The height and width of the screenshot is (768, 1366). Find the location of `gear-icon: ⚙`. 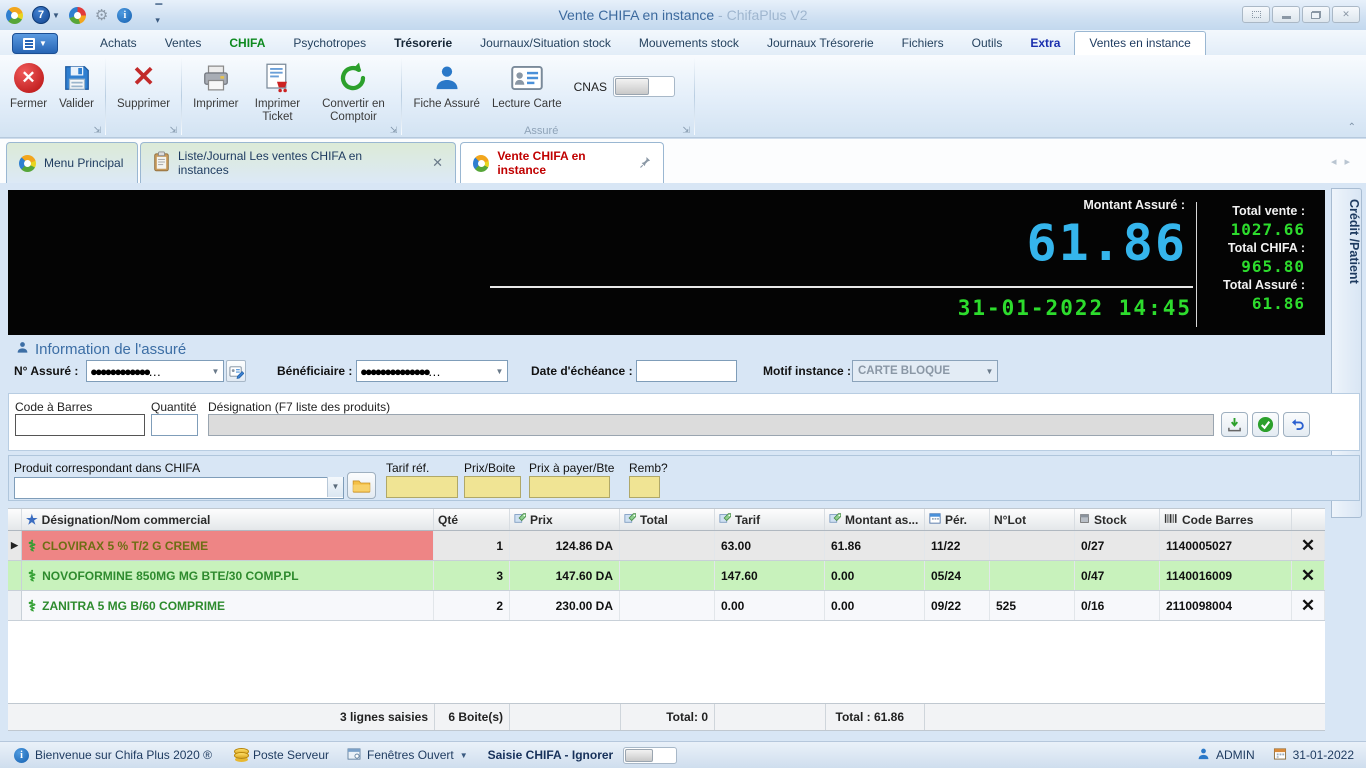

gear-icon: ⚙ is located at coordinates (101, 15).